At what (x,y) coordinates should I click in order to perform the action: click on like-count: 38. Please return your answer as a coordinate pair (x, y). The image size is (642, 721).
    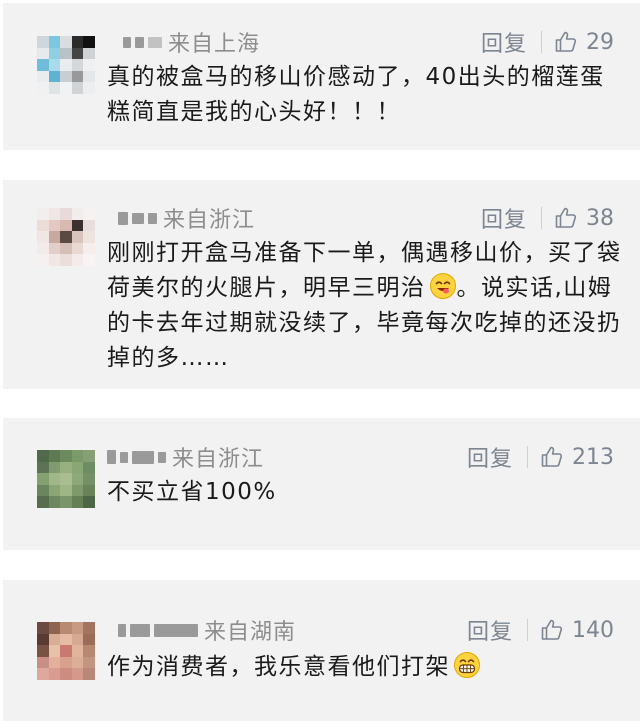
    Looking at the image, I should click on (600, 218).